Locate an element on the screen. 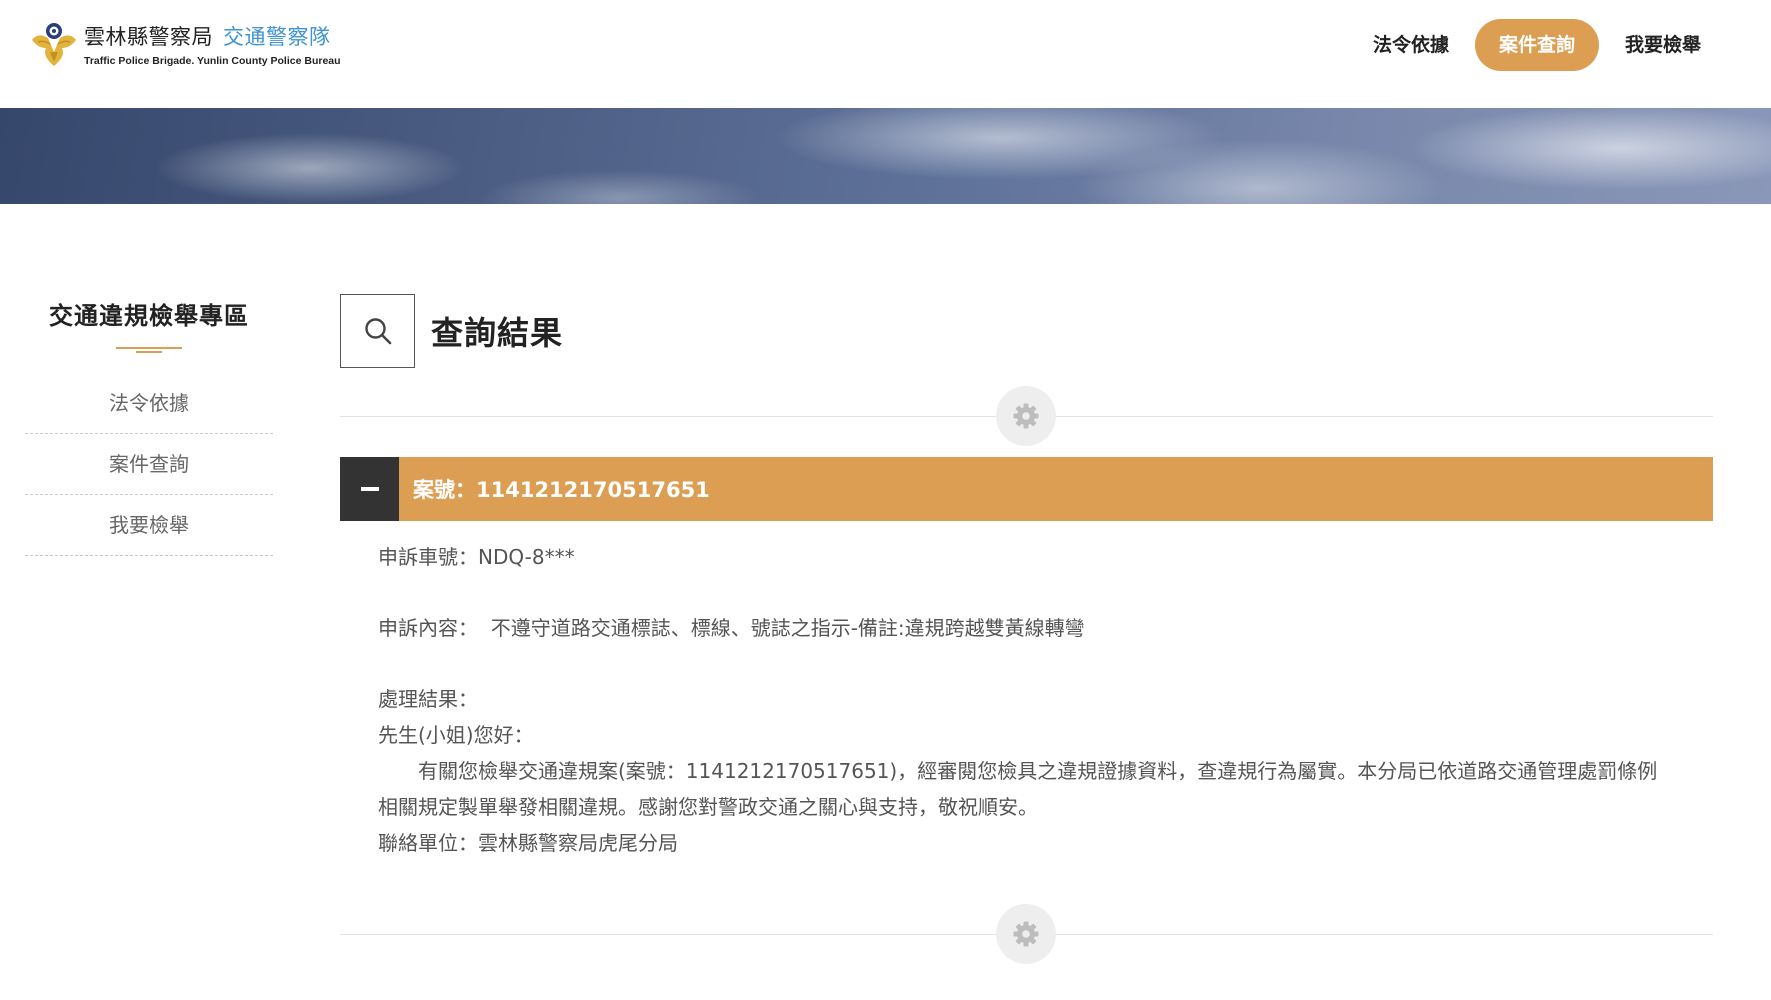 This screenshot has height=1000, width=1771. page-title: 查詢結果 is located at coordinates (497, 333).